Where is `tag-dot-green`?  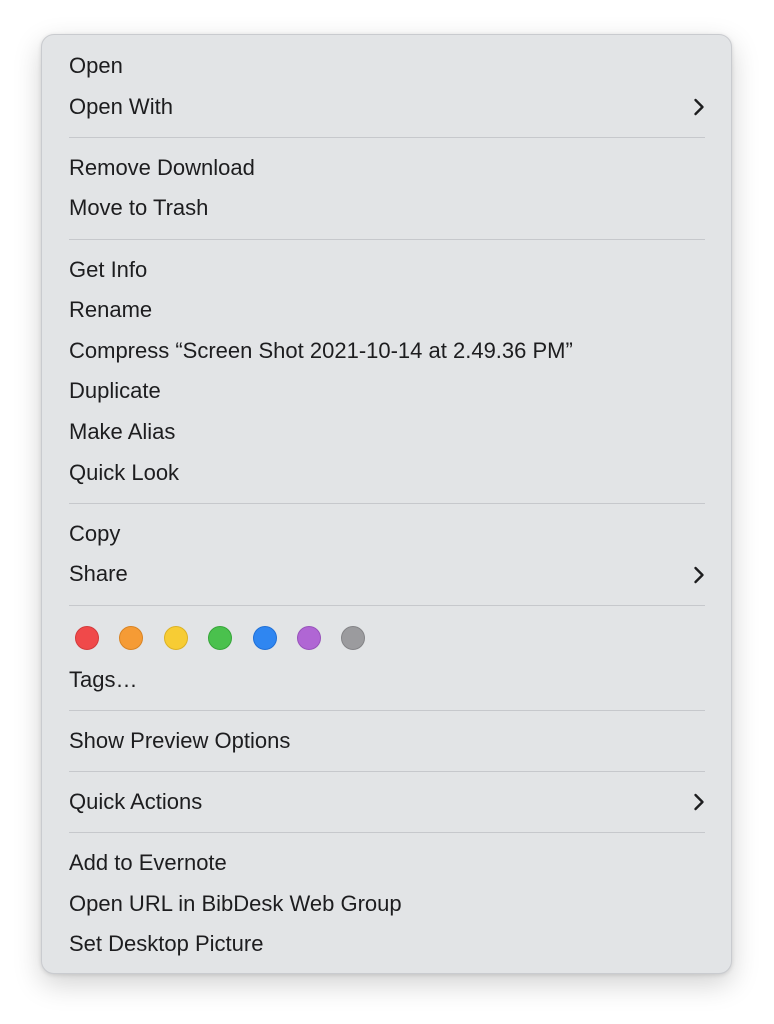 tag-dot-green is located at coordinates (220, 637).